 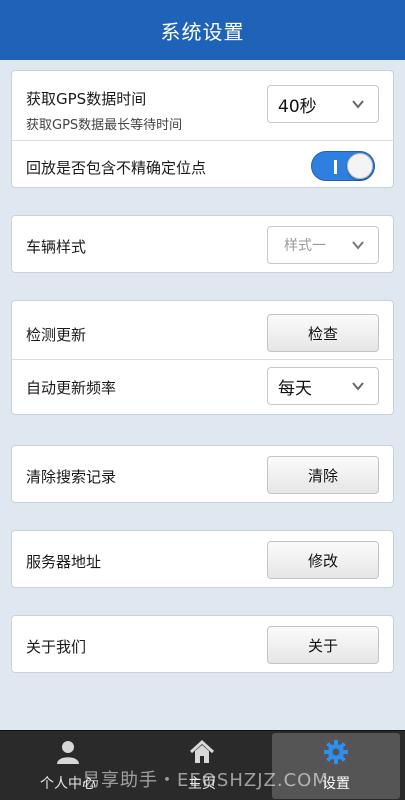 I want to click on about-button: 关于, so click(x=323, y=645).